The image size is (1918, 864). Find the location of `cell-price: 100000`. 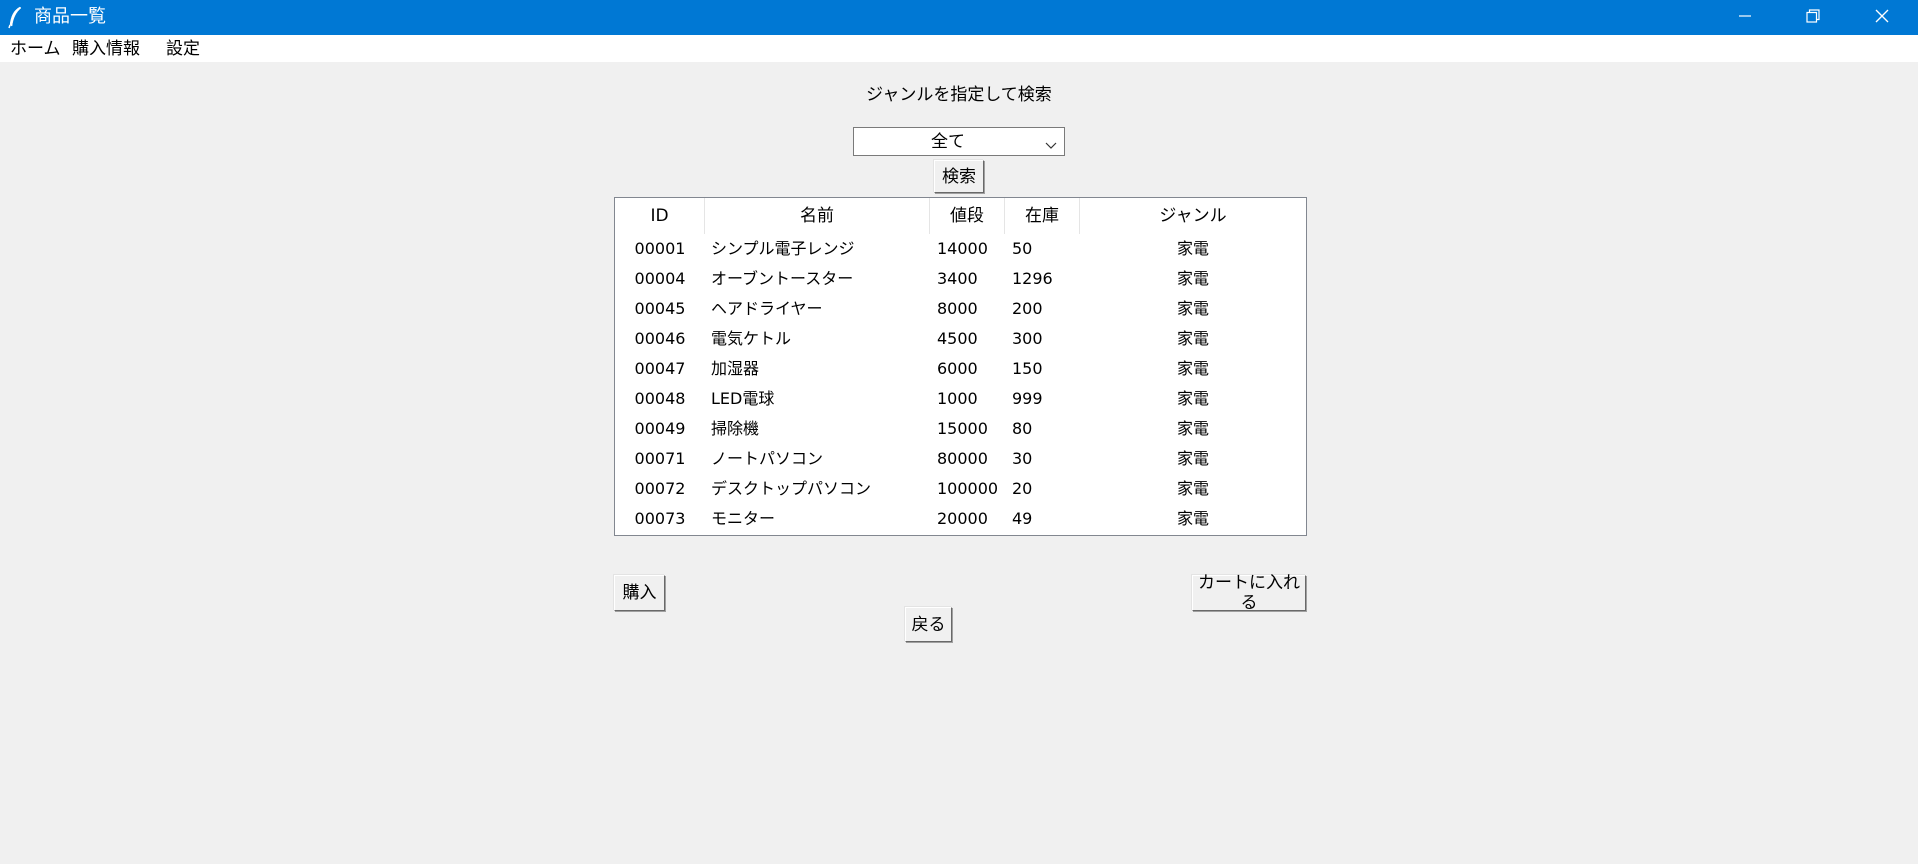

cell-price: 100000 is located at coordinates (968, 488).